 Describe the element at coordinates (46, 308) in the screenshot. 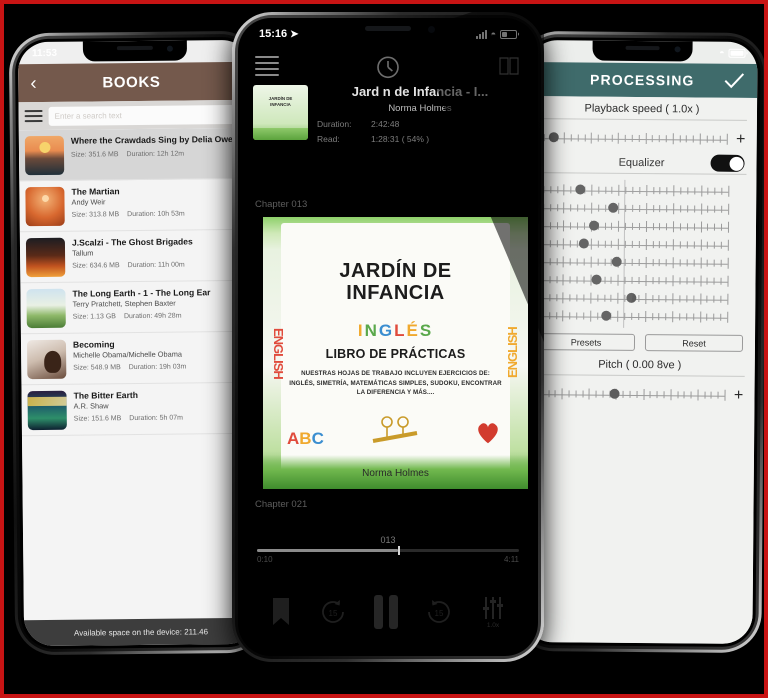

I see `book-cover` at that location.